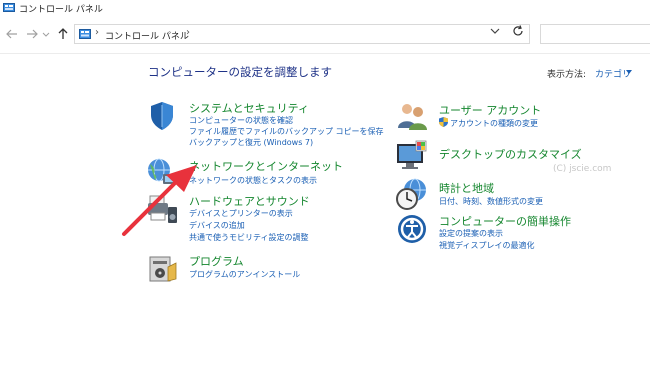  Describe the element at coordinates (302, 34) in the screenshot. I see `address-bar: › コントロール パネル ›` at that location.